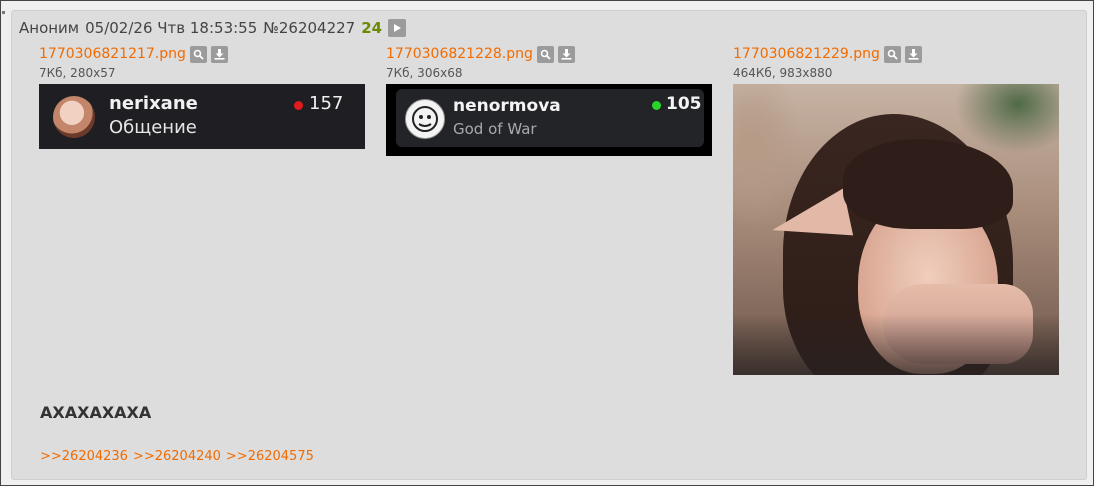 Image resolution: width=1094 pixels, height=486 pixels. What do you see at coordinates (3, 12) in the screenshot?
I see `corner-mark` at bounding box center [3, 12].